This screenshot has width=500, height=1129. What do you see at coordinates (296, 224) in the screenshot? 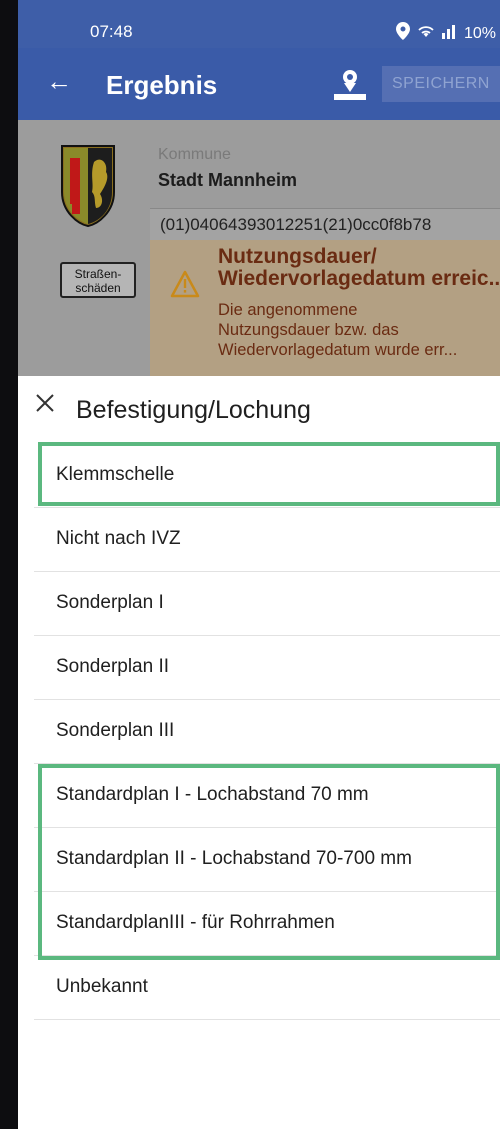
I see `item-code: (01)04064393012251(21)0cc0f8b78` at bounding box center [296, 224].